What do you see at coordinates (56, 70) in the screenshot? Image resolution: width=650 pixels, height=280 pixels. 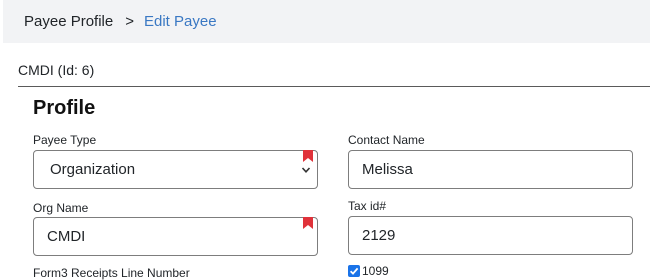 I see `record-heading: CMDI (Id: 6)` at bounding box center [56, 70].